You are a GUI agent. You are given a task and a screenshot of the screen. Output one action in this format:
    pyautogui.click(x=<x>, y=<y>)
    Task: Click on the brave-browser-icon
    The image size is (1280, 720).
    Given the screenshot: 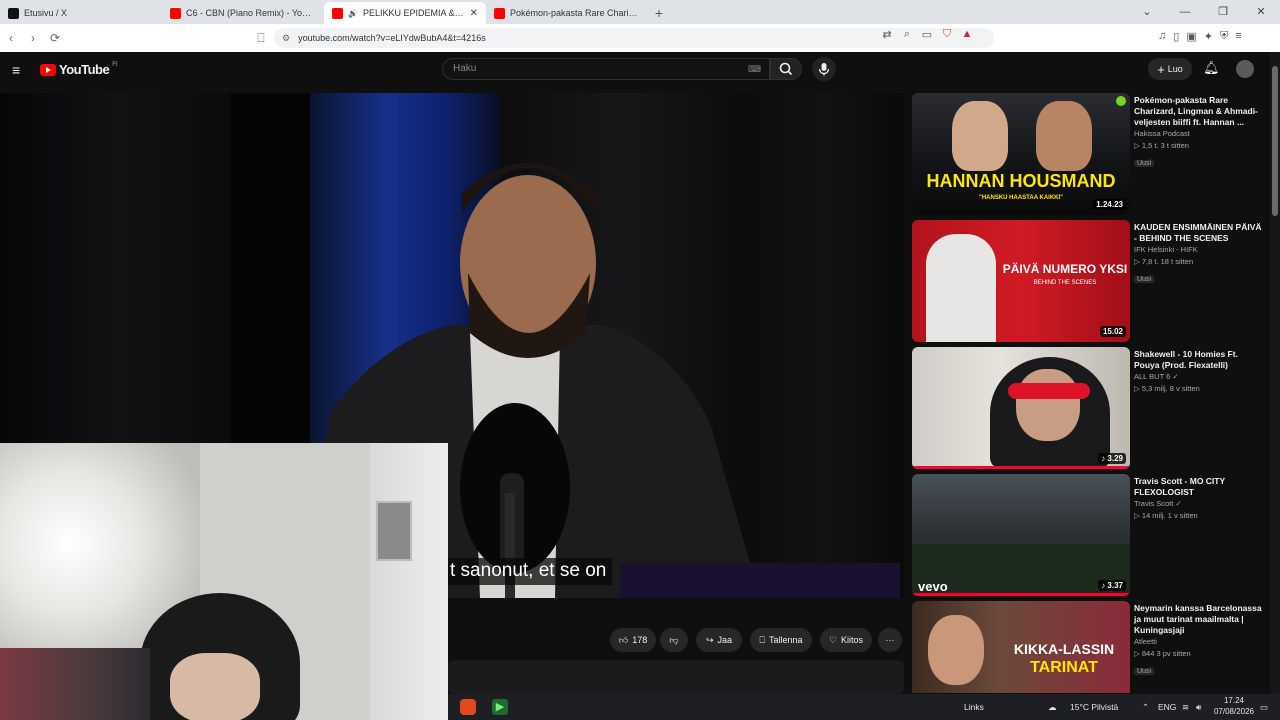 What is the action you would take?
    pyautogui.click(x=468, y=707)
    